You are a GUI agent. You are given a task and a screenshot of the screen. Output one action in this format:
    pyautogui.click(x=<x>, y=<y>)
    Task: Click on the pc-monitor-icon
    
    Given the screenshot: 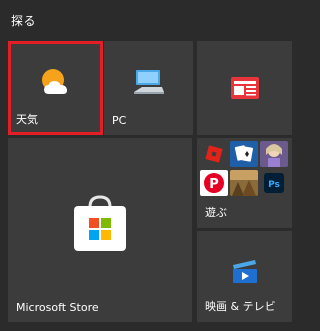 What is the action you would take?
    pyautogui.click(x=148, y=82)
    